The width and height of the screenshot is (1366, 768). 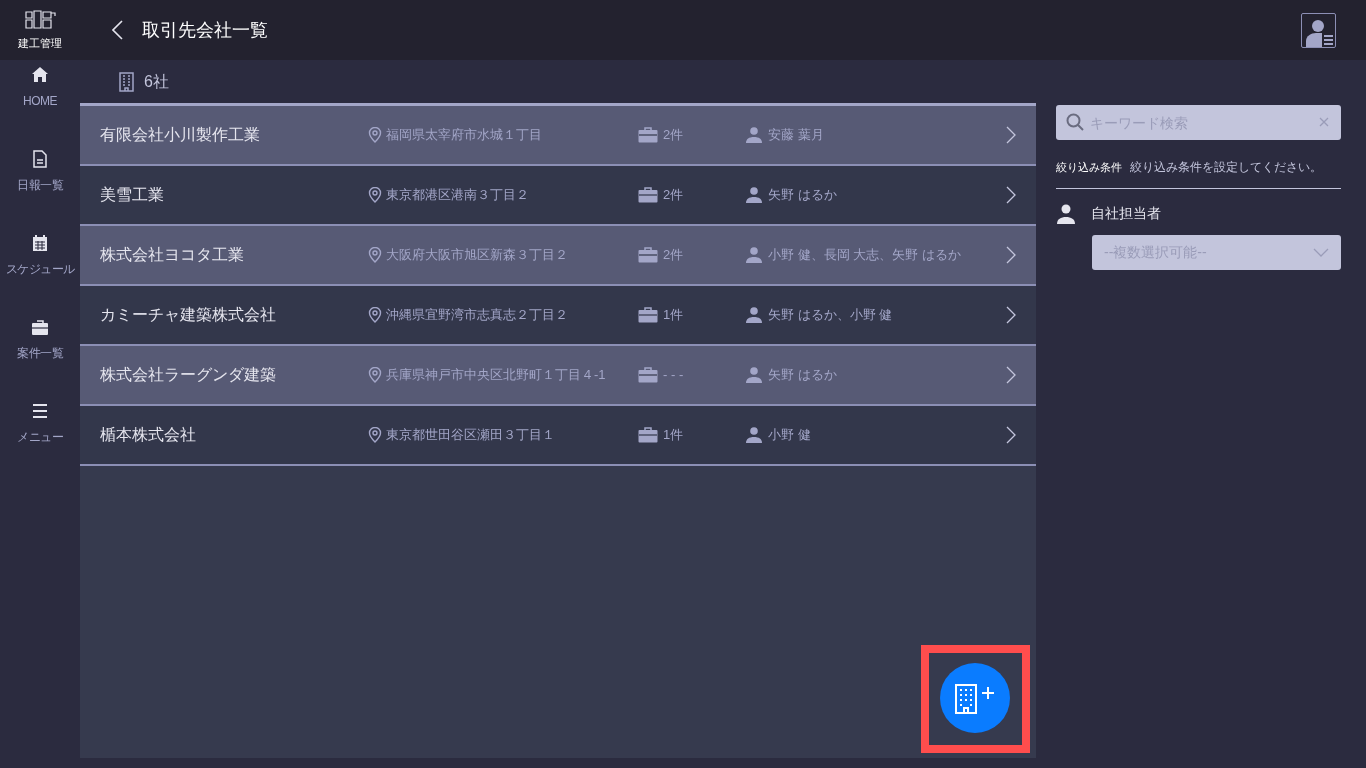 I want to click on sidebar-item: HOME, so click(x=40, y=88).